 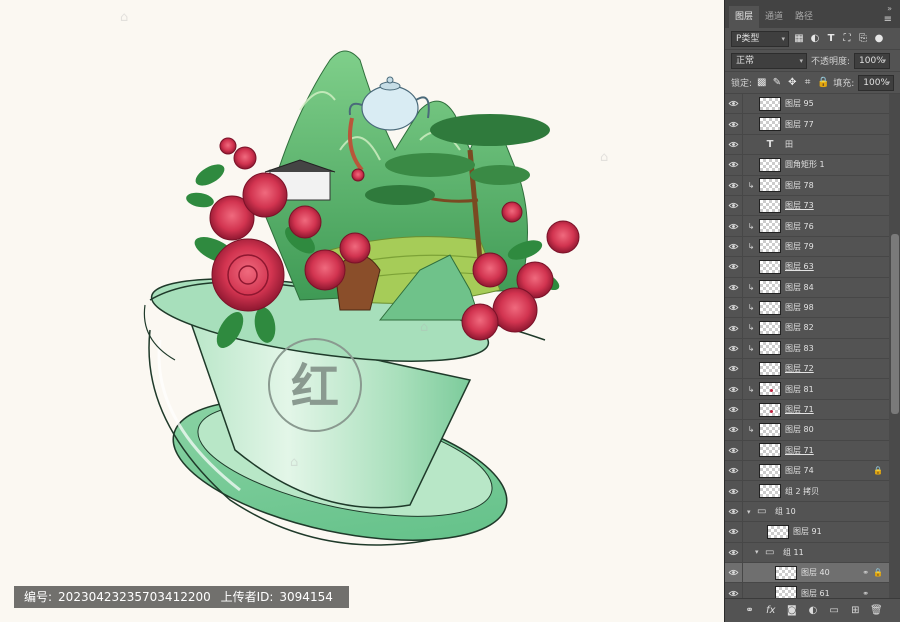 I want to click on layer-row: 图层 77, so click(x=807, y=124).